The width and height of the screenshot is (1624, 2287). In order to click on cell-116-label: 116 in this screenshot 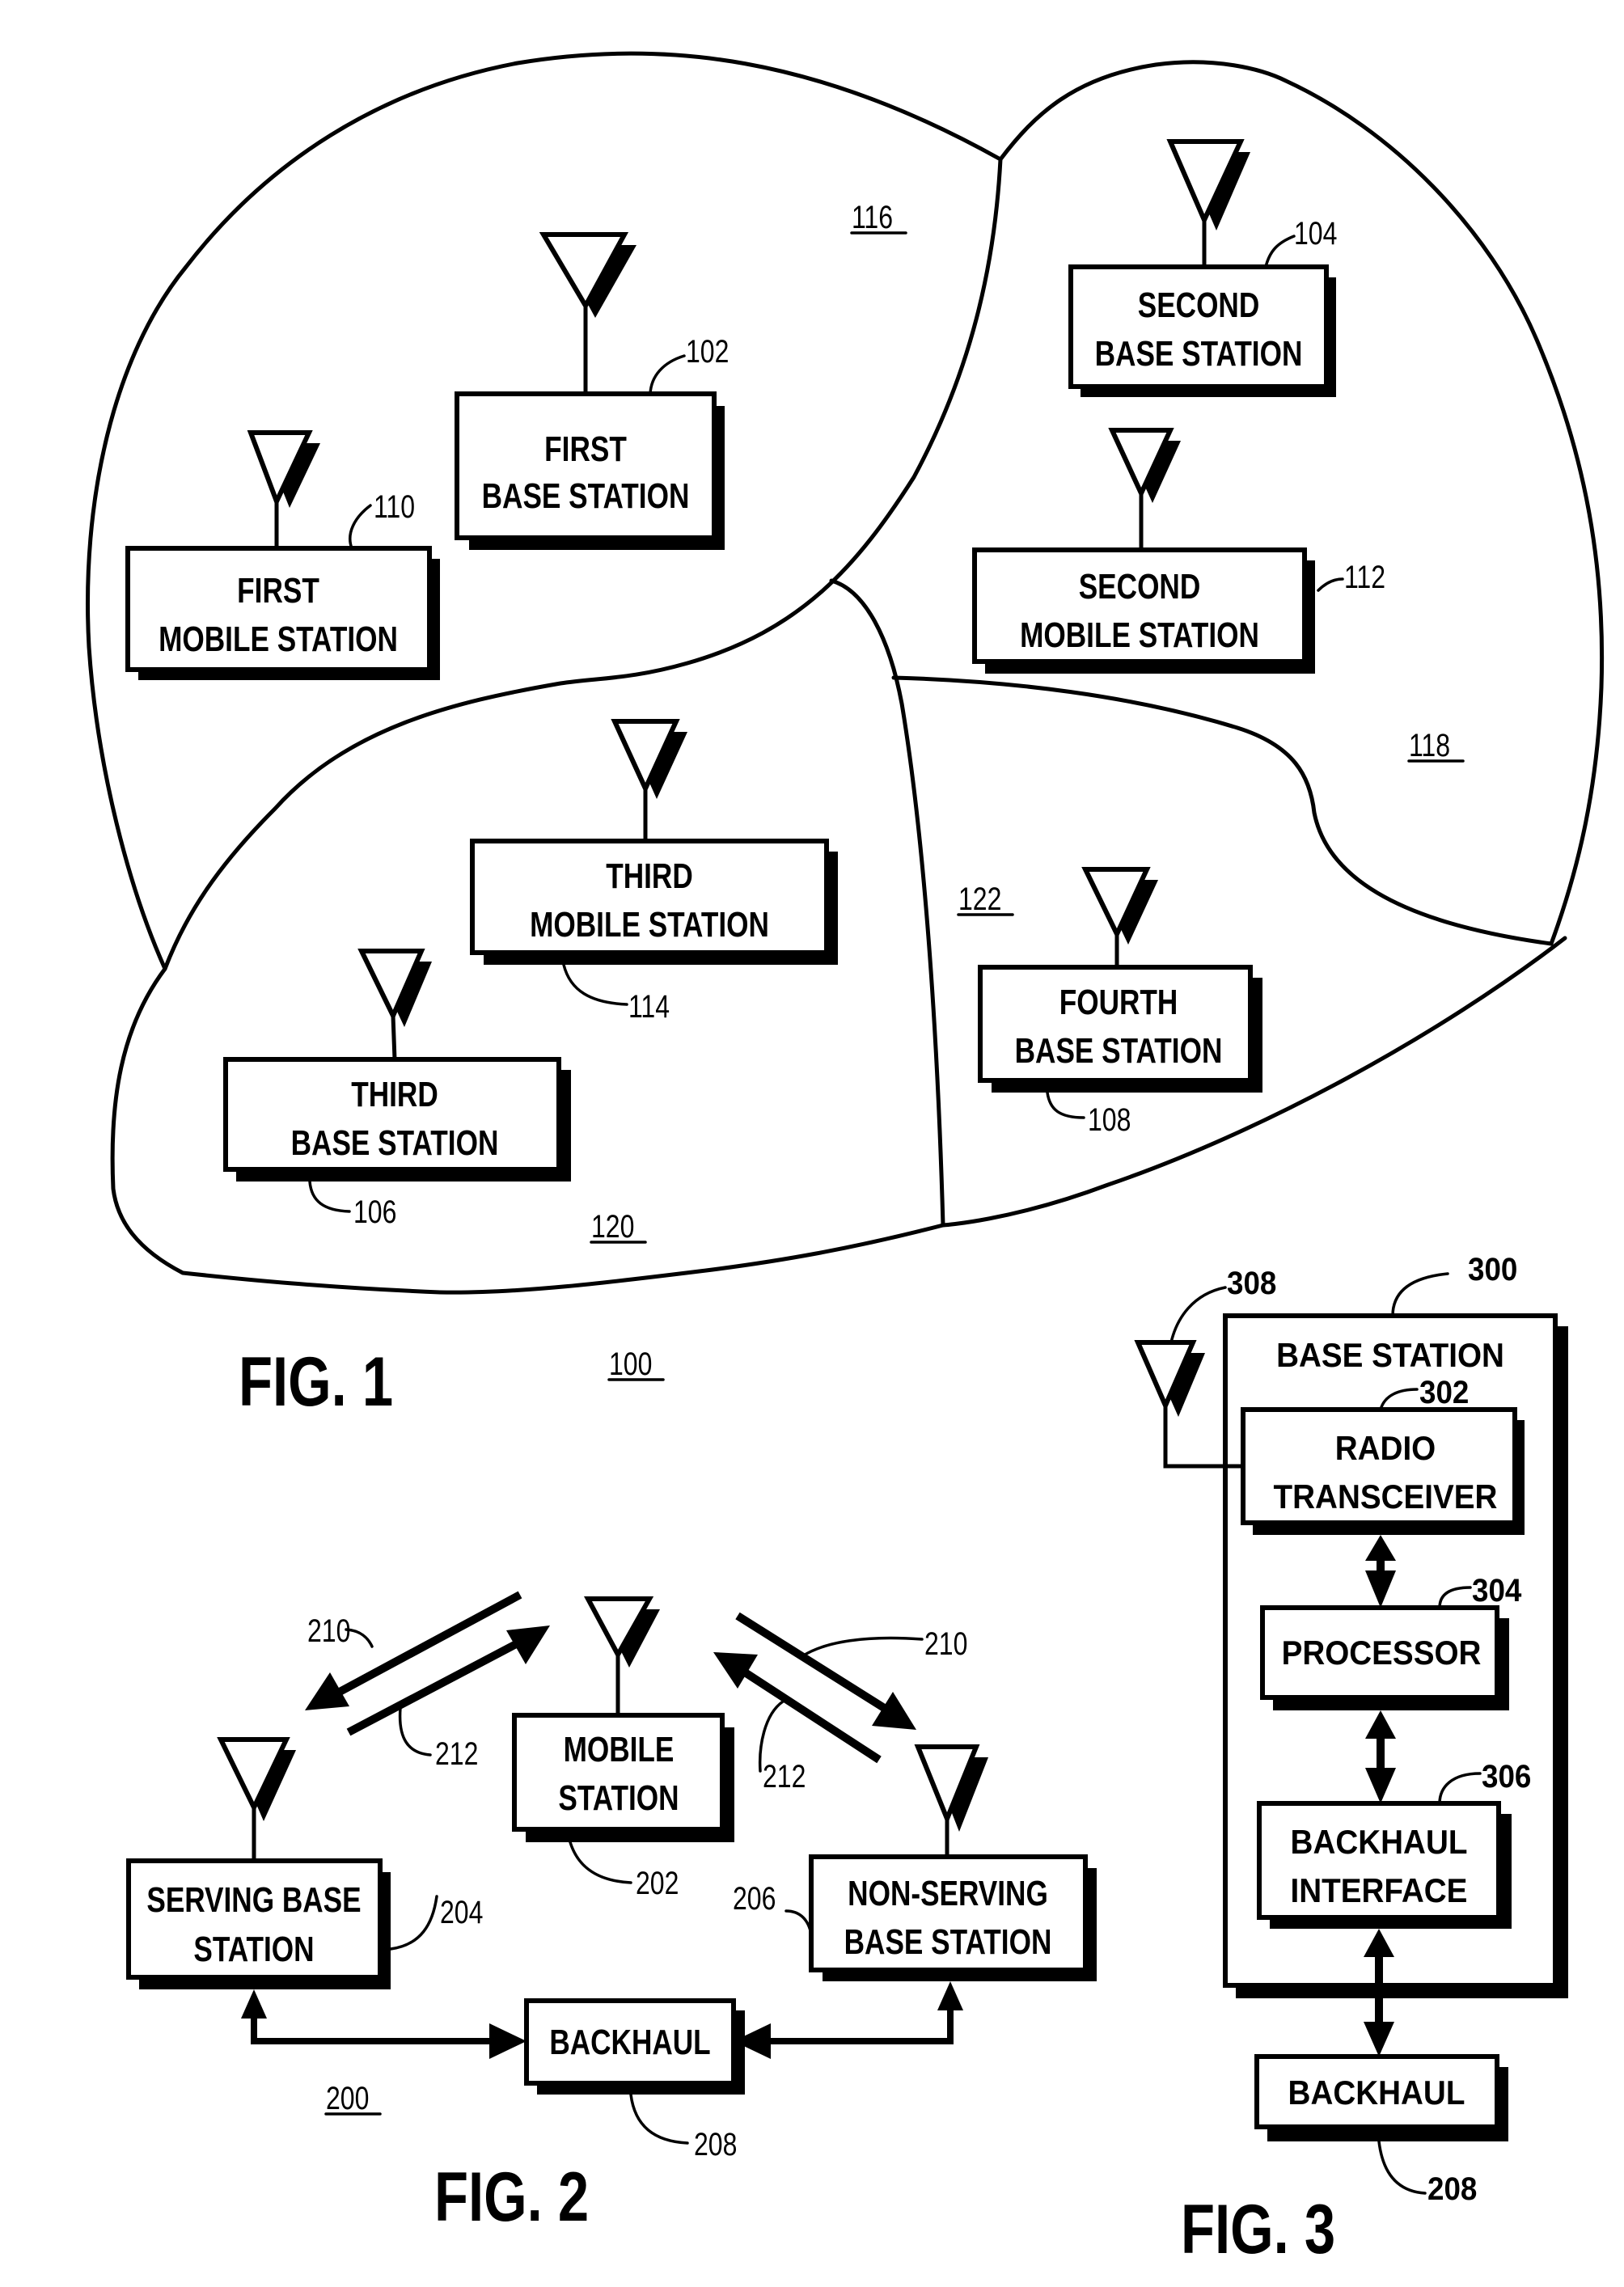, I will do `click(872, 217)`.